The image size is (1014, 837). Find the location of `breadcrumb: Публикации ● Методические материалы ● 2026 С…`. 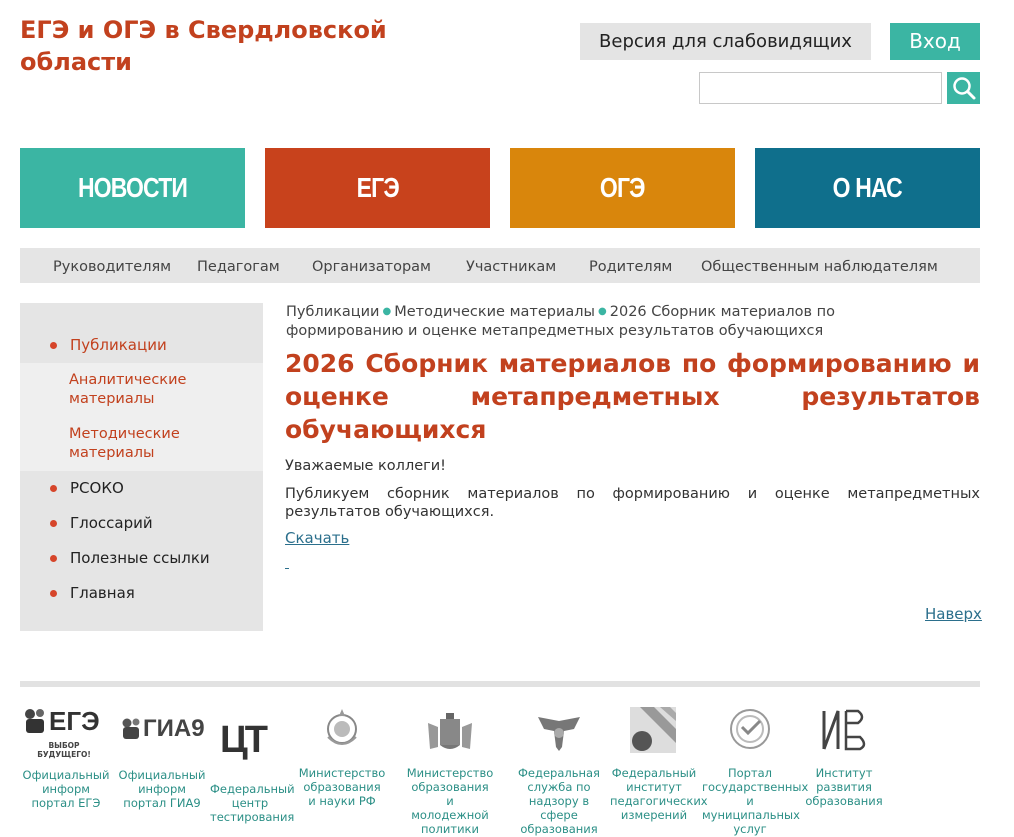

breadcrumb: Публикации ● Методические материалы ● 2026 С… is located at coordinates (586, 321).